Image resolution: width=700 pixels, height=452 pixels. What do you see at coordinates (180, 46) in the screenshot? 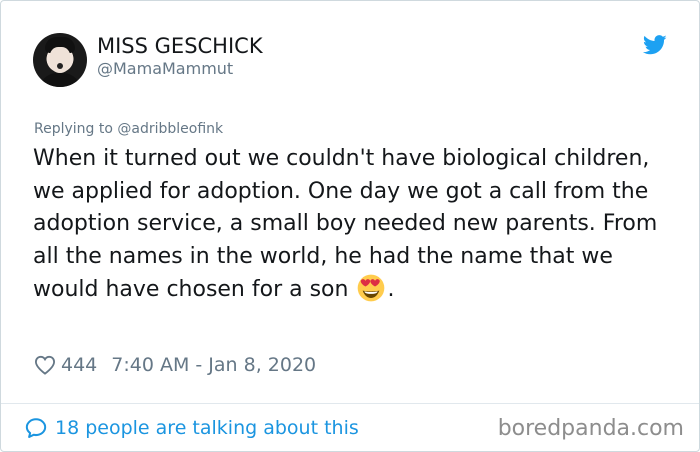
I see `display-name: MISS GESCHICK` at bounding box center [180, 46].